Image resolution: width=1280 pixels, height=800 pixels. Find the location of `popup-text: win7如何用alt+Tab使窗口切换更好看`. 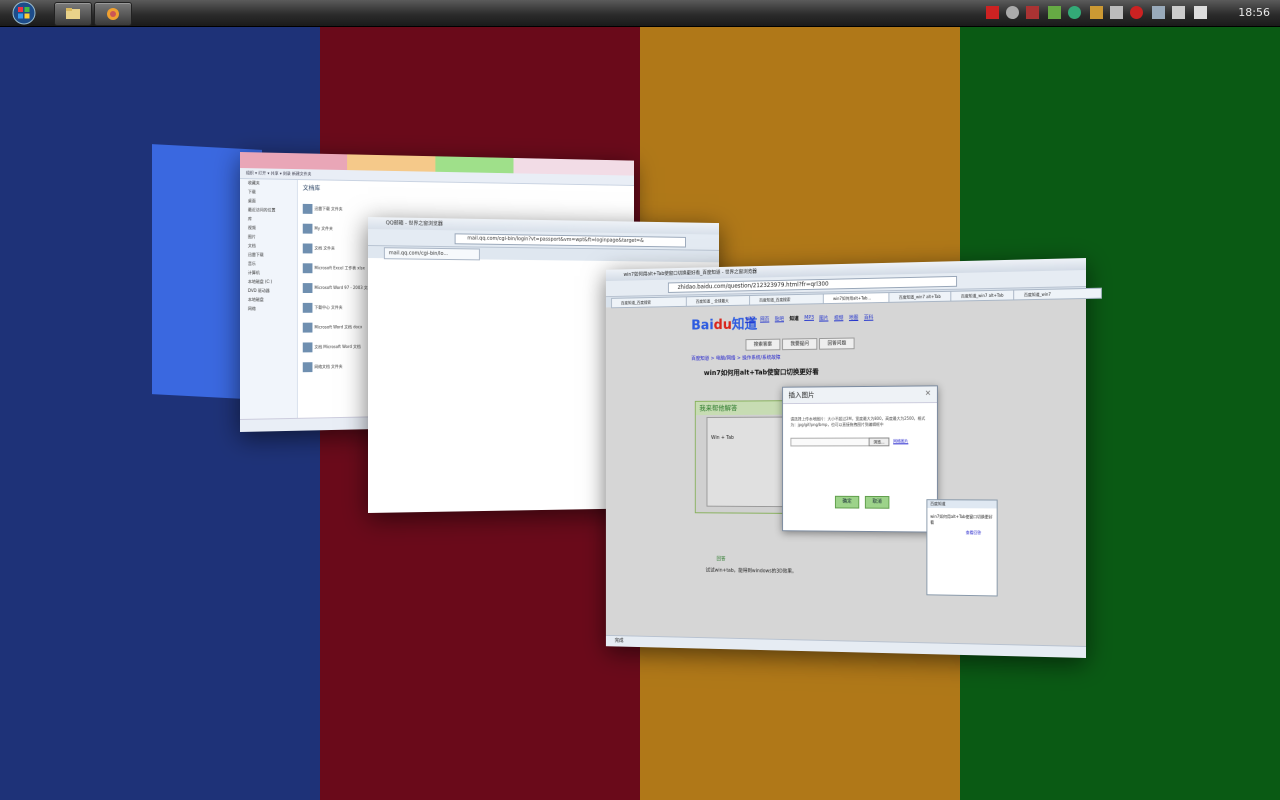

popup-text: win7如何用alt+Tab使窗口切换更好看 is located at coordinates (962, 520).